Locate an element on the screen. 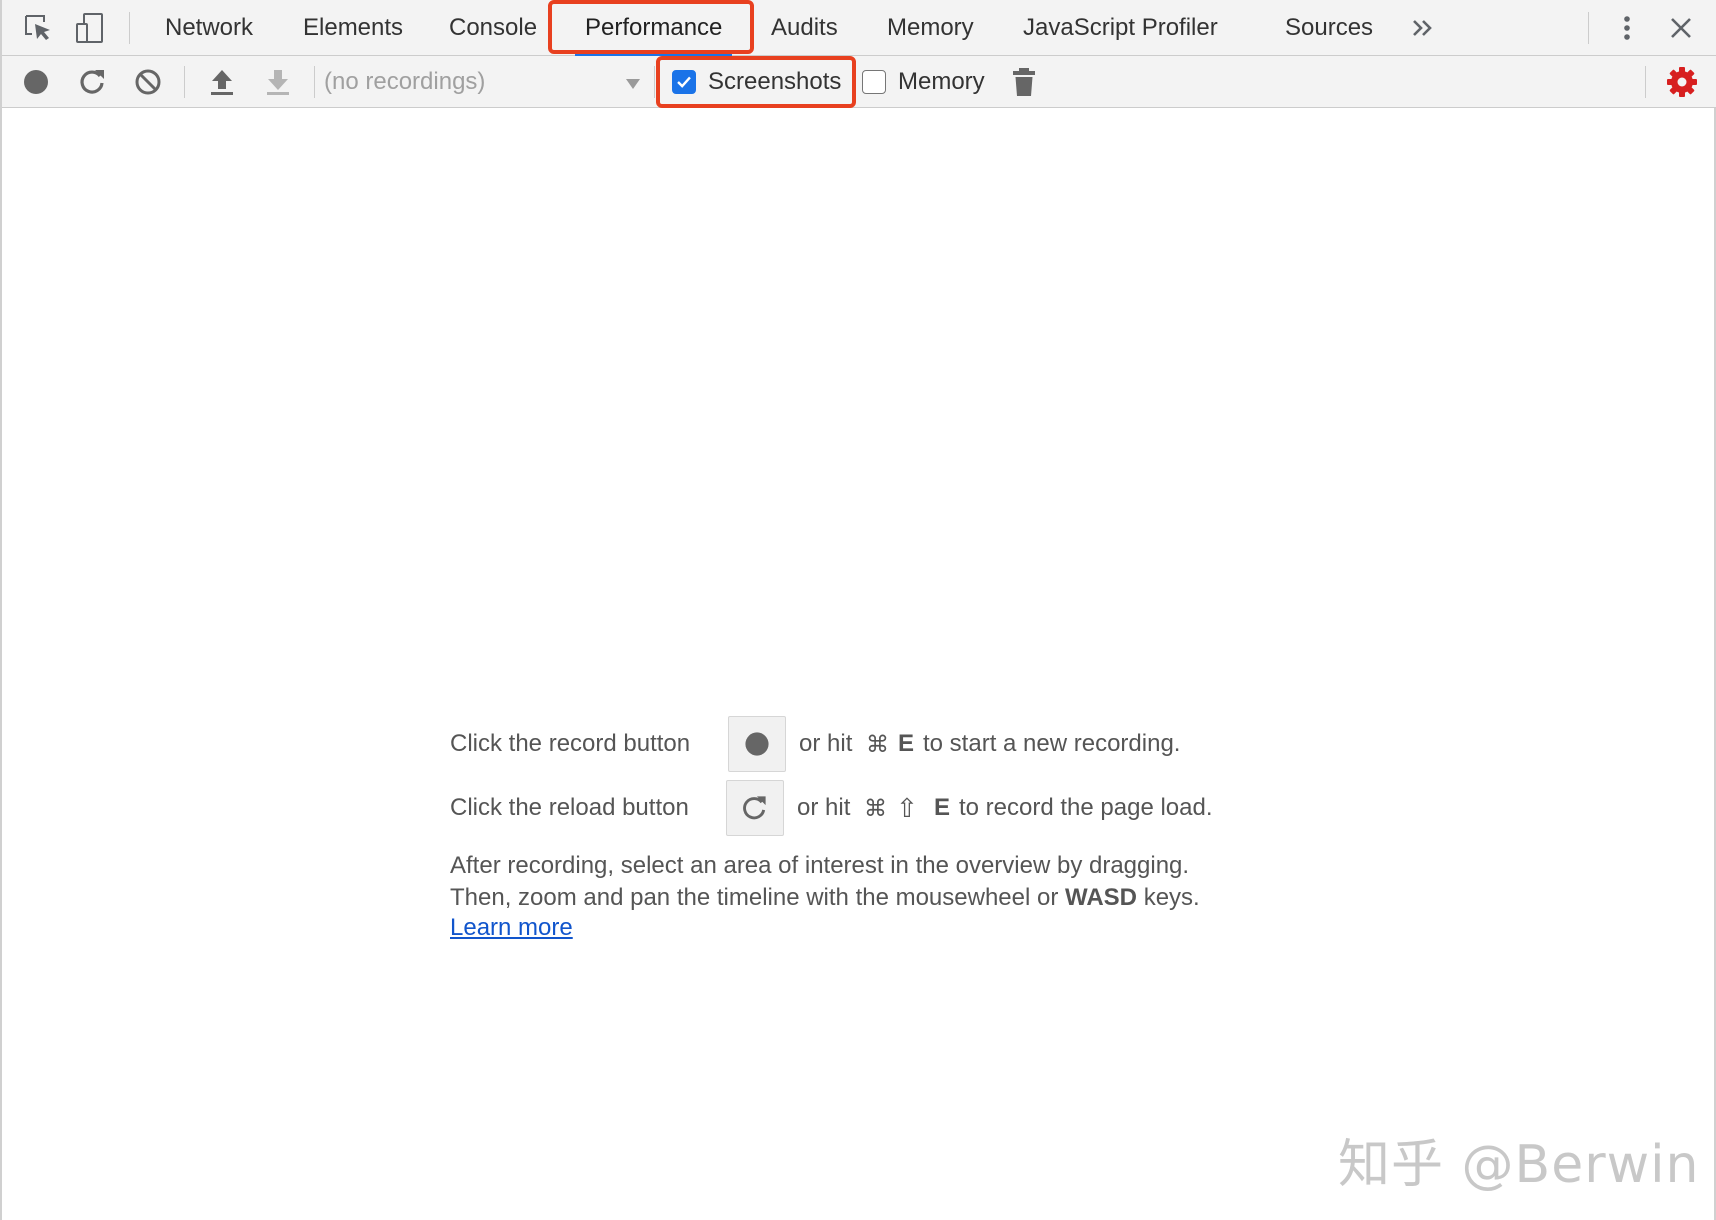 Image resolution: width=1716 pixels, height=1220 pixels. reload-or-hit: or hit is located at coordinates (824, 807).